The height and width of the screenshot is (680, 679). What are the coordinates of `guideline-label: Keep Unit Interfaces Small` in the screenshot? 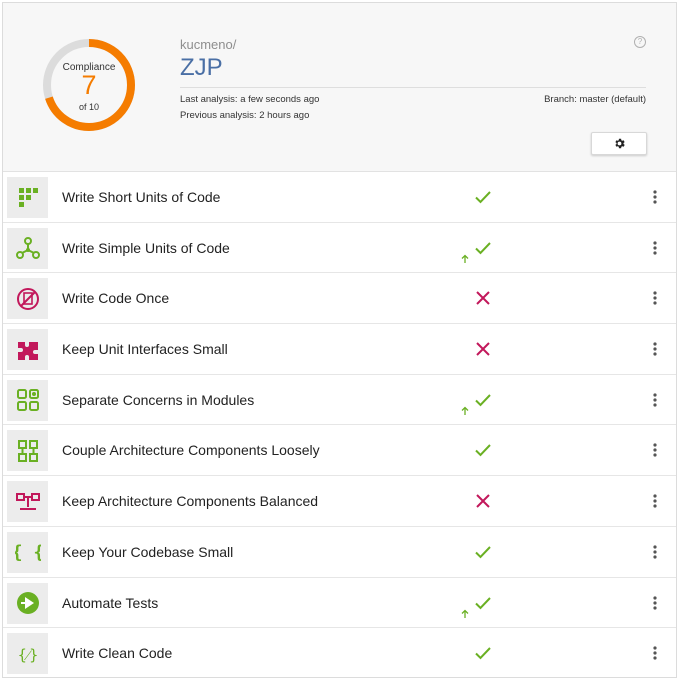 It's located at (145, 349).